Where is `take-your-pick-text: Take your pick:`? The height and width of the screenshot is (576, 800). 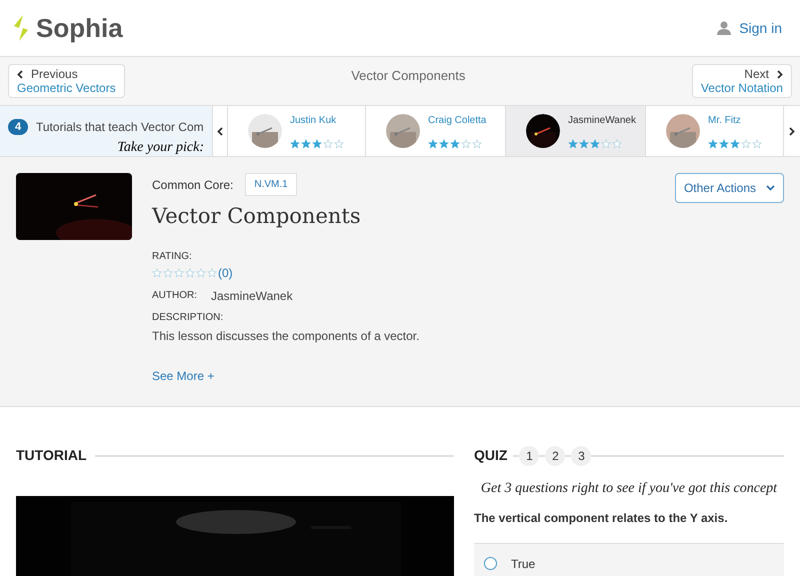 take-your-pick-text: Take your pick: is located at coordinates (160, 148).